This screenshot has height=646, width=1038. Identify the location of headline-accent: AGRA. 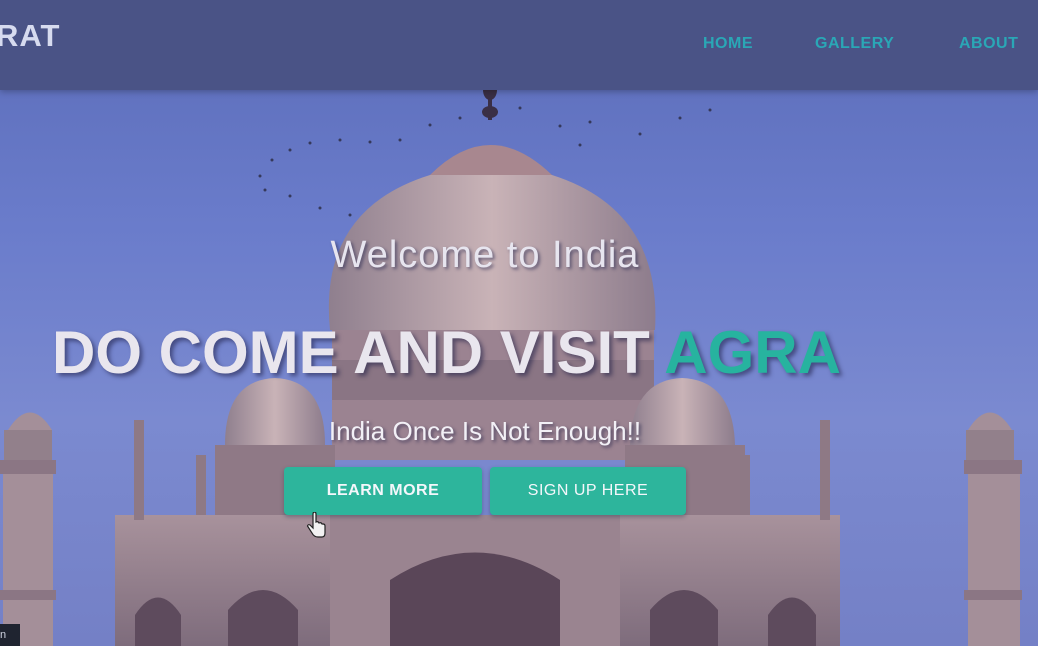
(752, 352).